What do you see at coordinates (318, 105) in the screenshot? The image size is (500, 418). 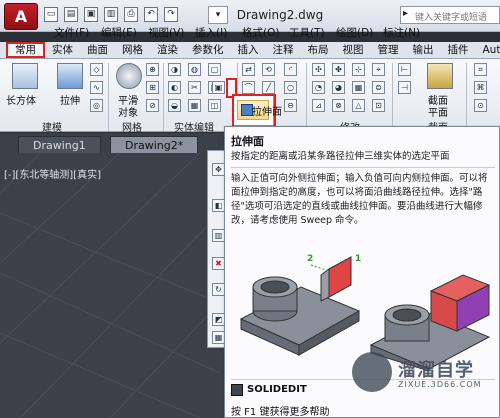 I see `scale-icon: ⊿` at bounding box center [318, 105].